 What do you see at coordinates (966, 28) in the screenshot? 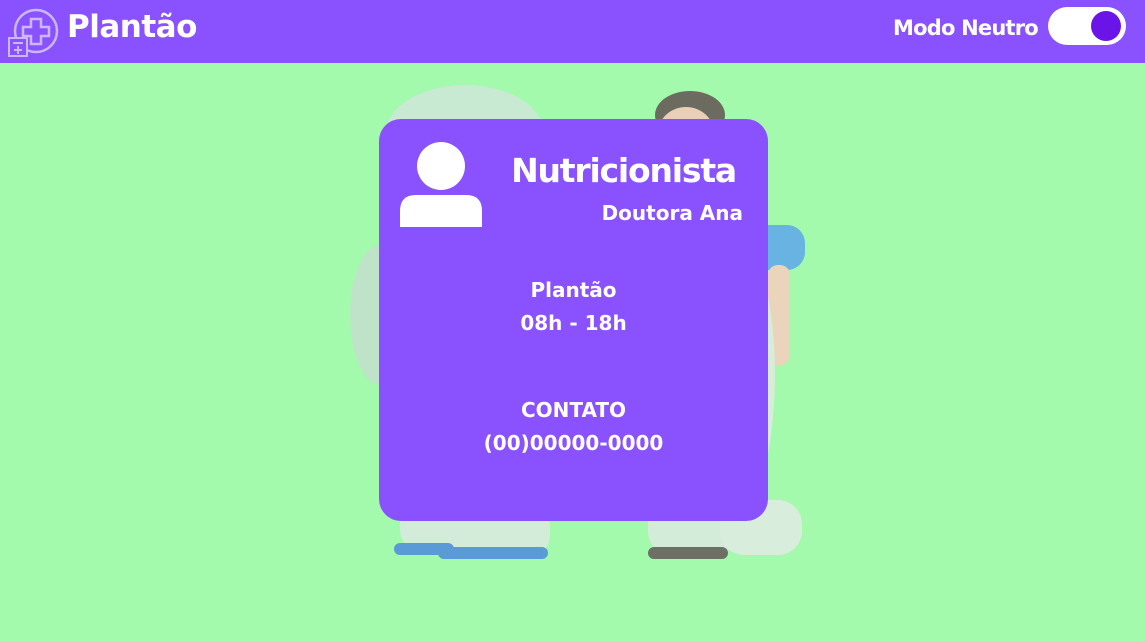
I see `mode-label: Modo Neutro` at bounding box center [966, 28].